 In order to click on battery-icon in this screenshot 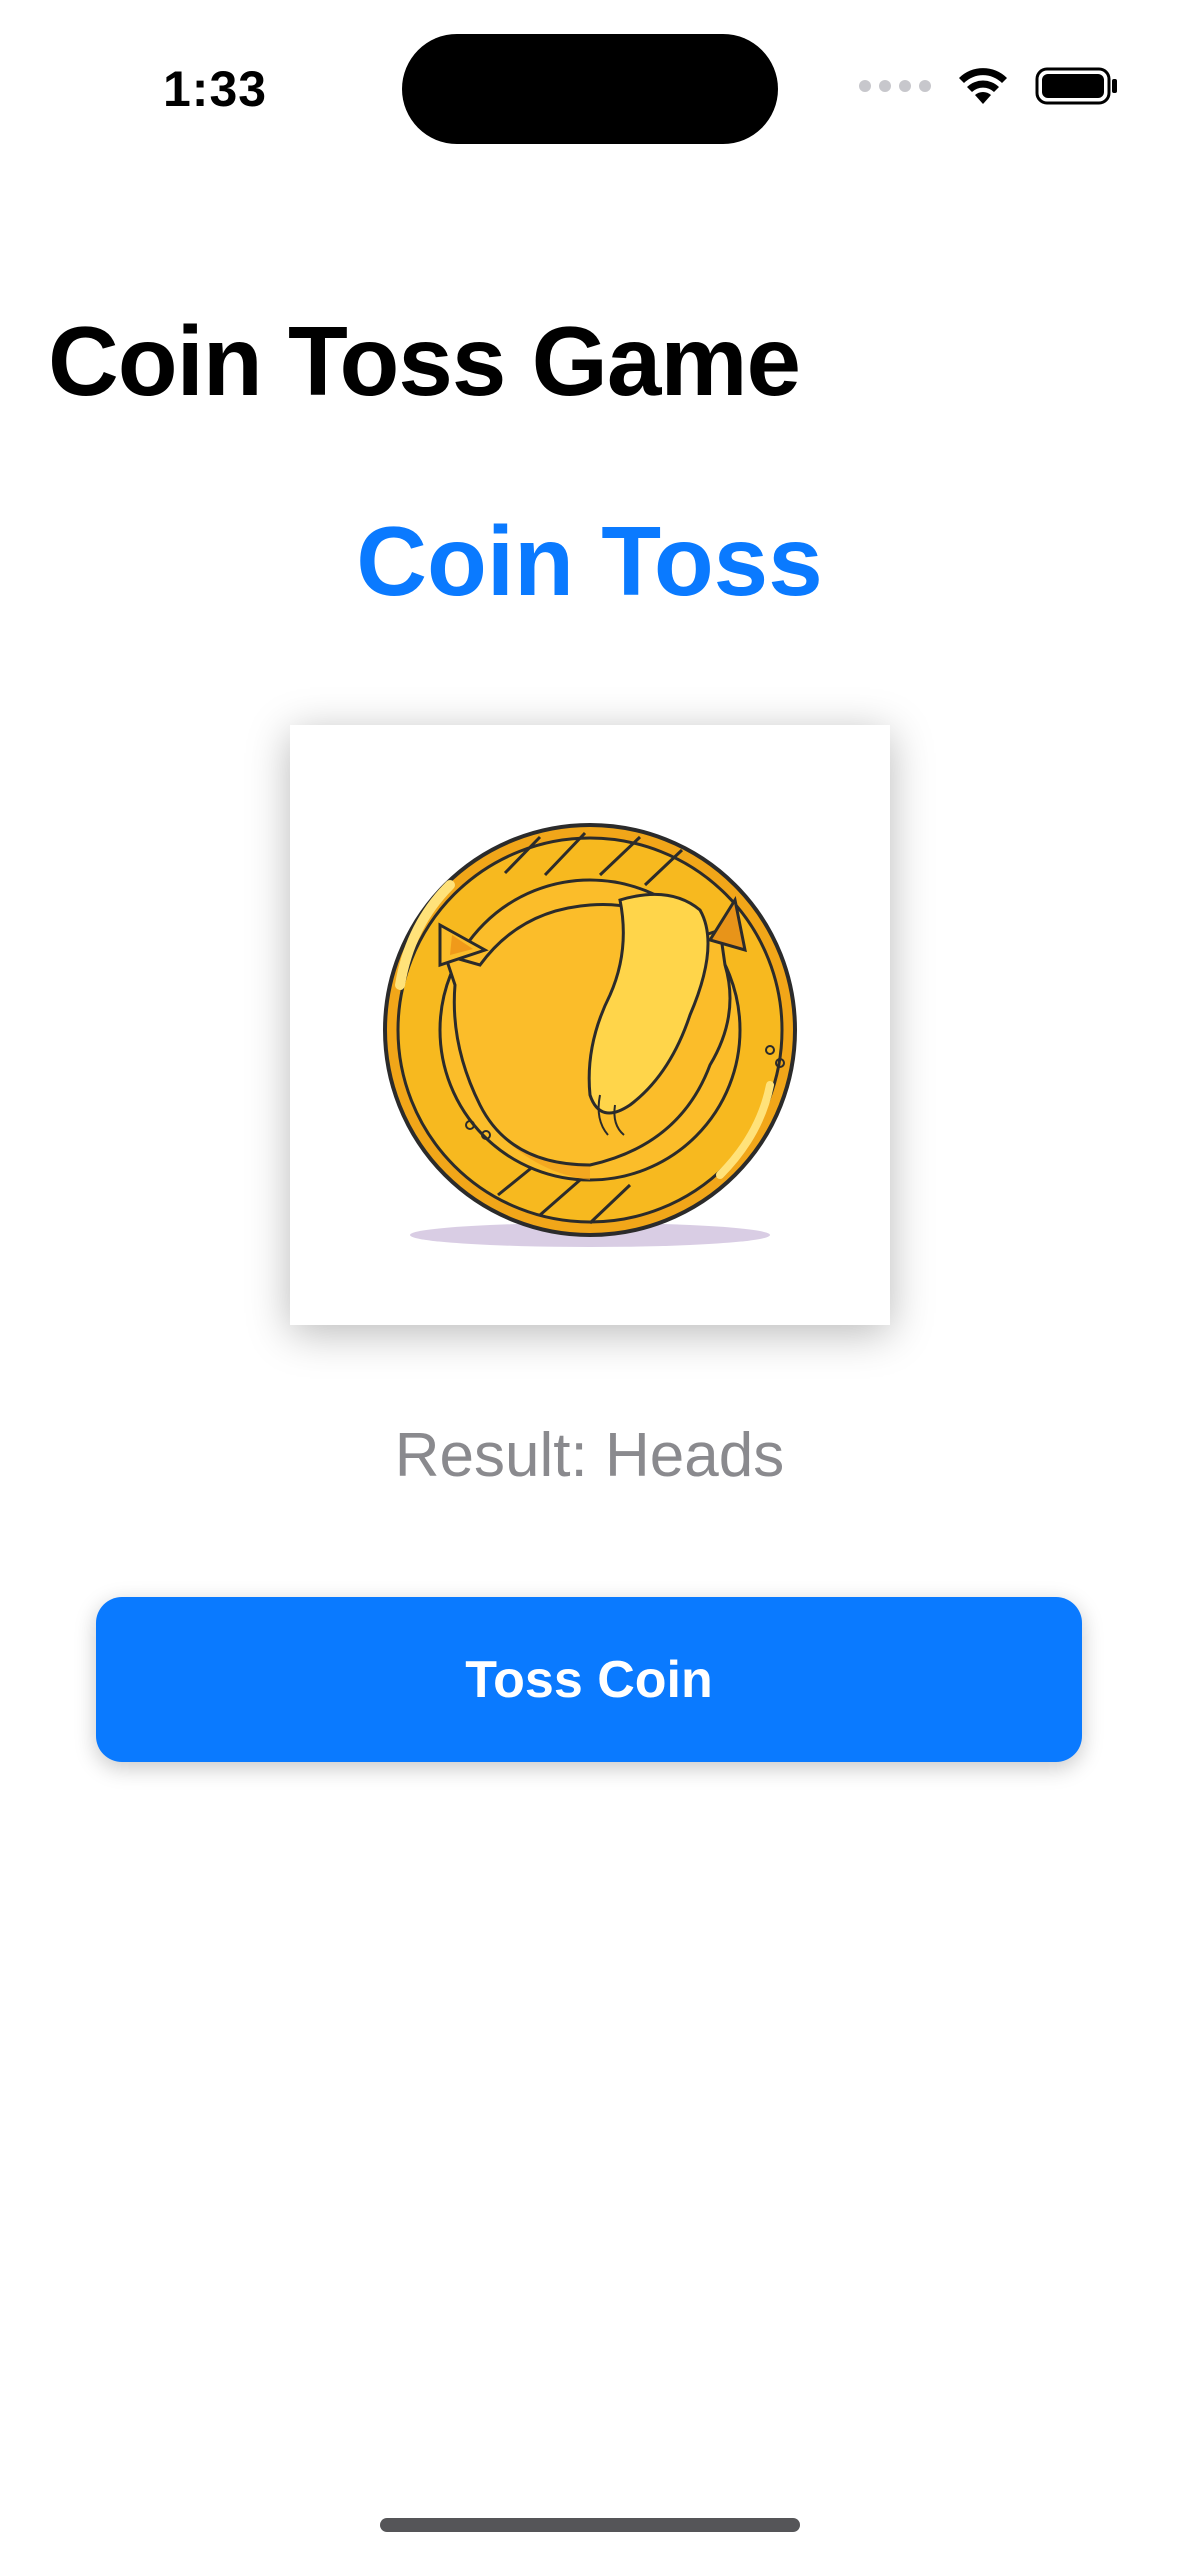, I will do `click(1076, 86)`.